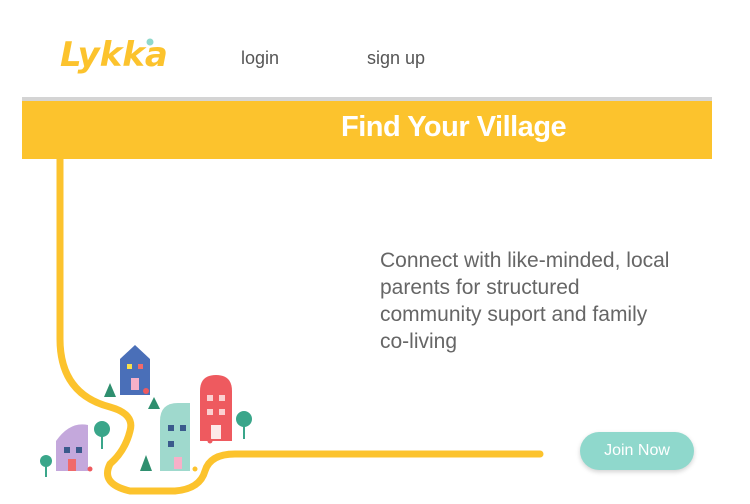 The width and height of the screenshot is (750, 504). What do you see at coordinates (135, 370) in the screenshot?
I see `blue-house` at bounding box center [135, 370].